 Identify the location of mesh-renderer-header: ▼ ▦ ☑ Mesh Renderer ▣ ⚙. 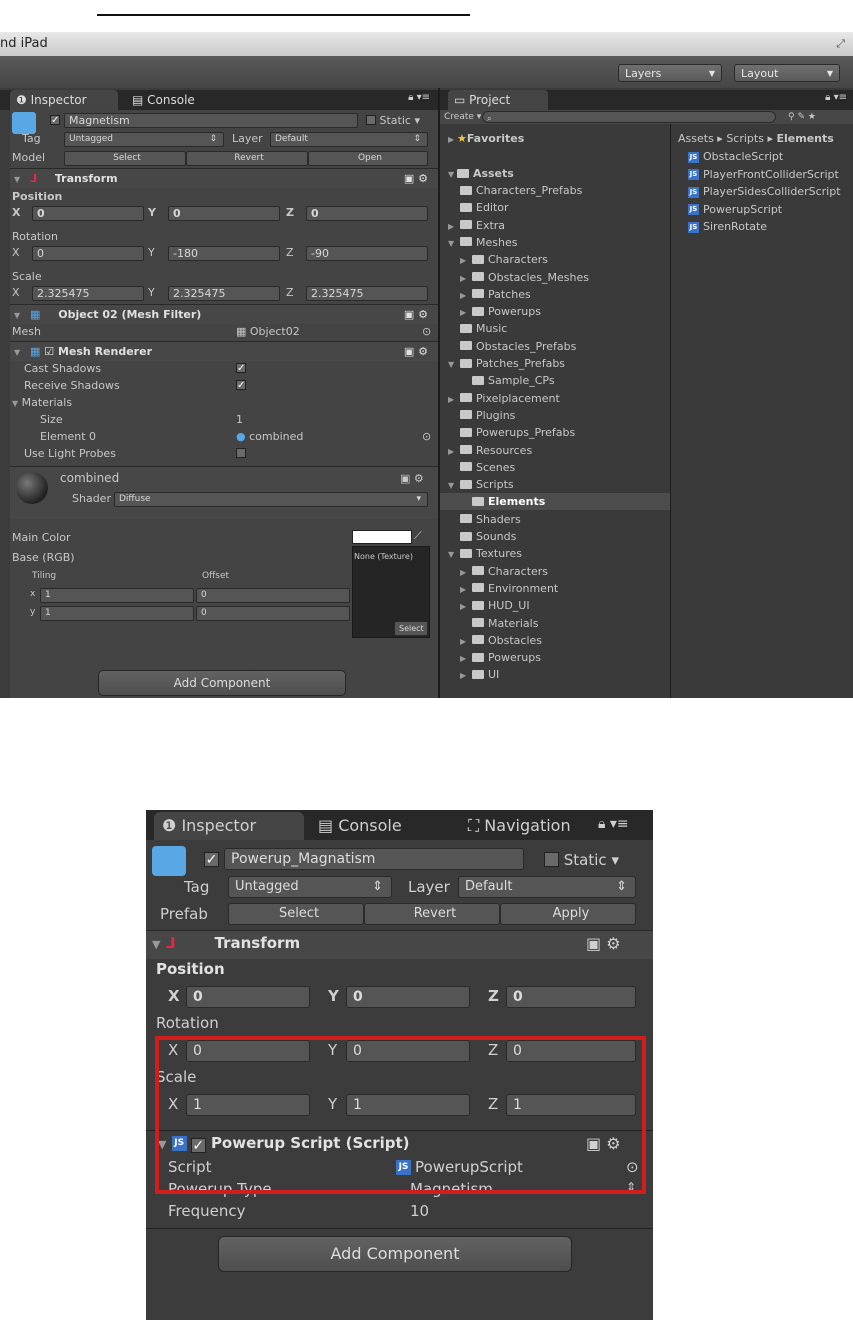
(224, 351).